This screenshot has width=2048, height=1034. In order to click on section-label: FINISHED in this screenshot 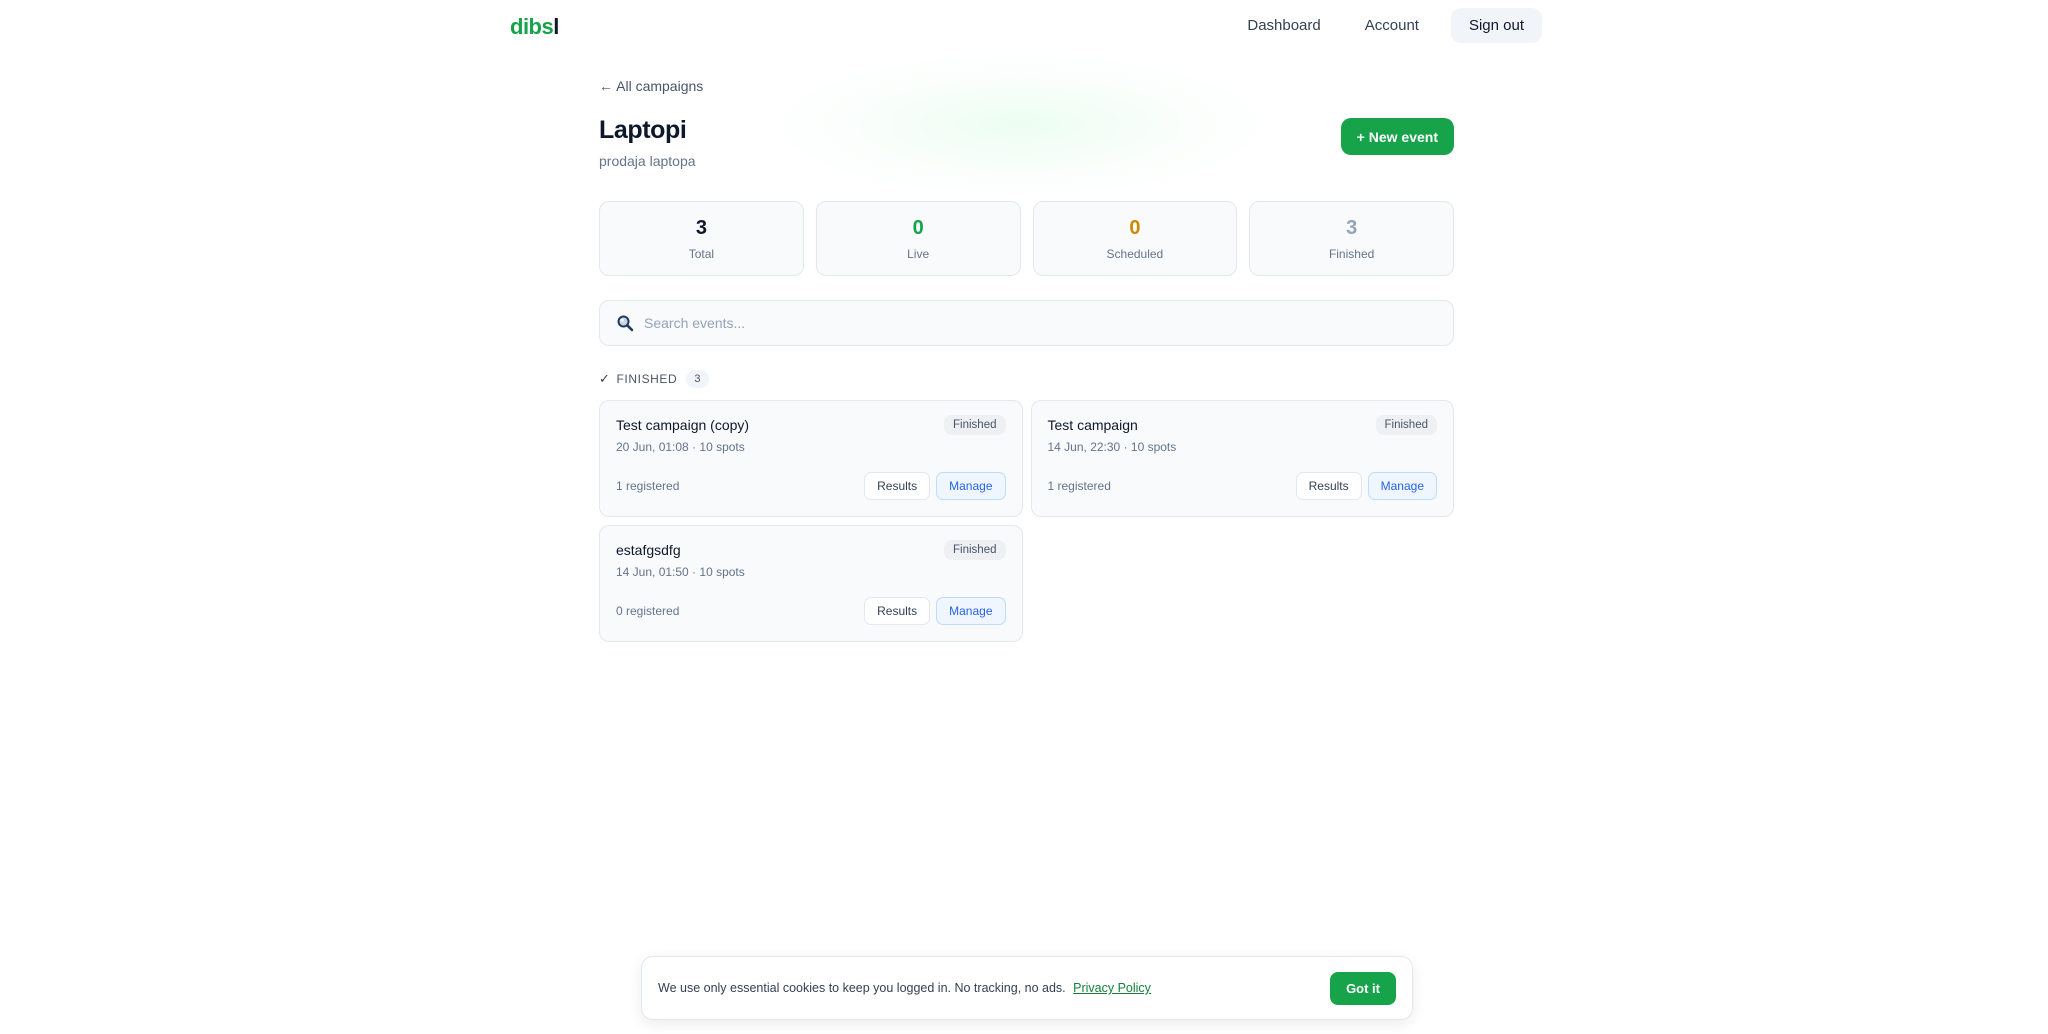, I will do `click(647, 379)`.